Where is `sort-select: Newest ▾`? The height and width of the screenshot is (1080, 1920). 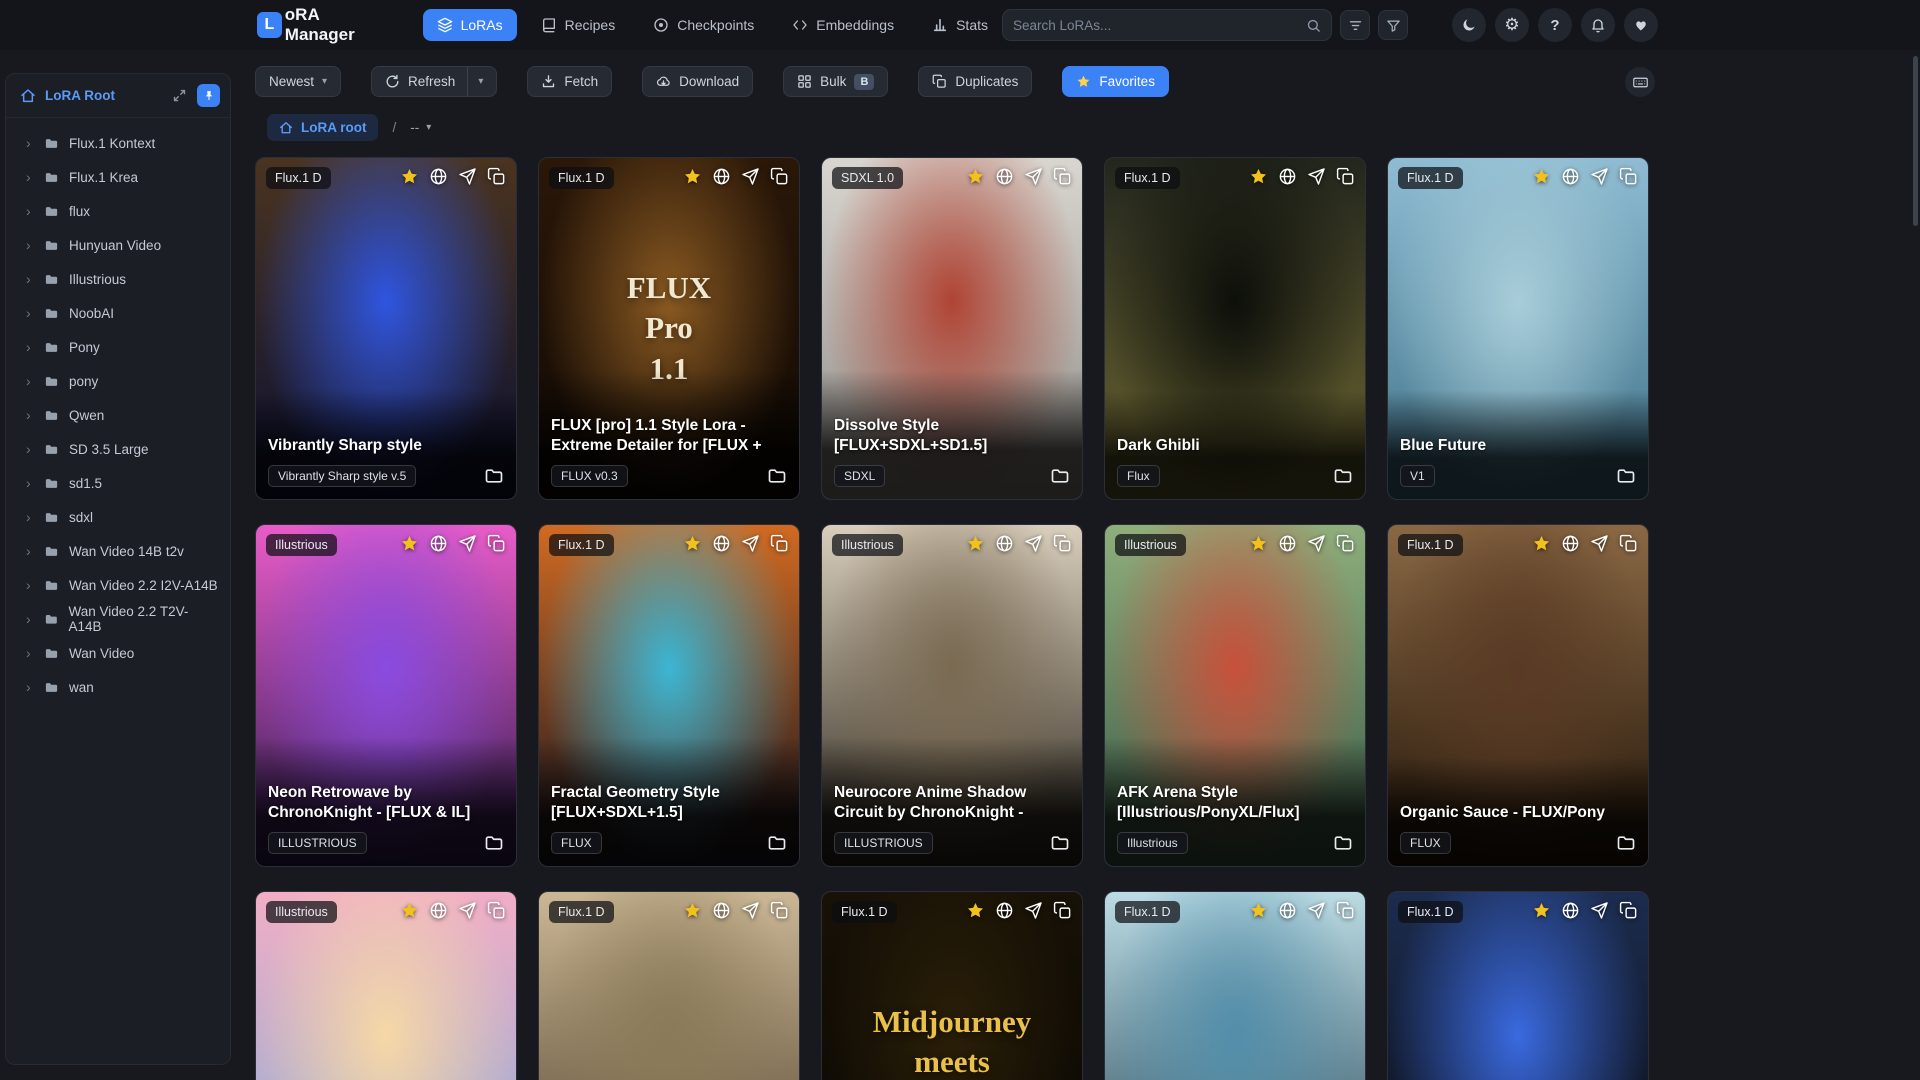
sort-select: Newest ▾ is located at coordinates (298, 81).